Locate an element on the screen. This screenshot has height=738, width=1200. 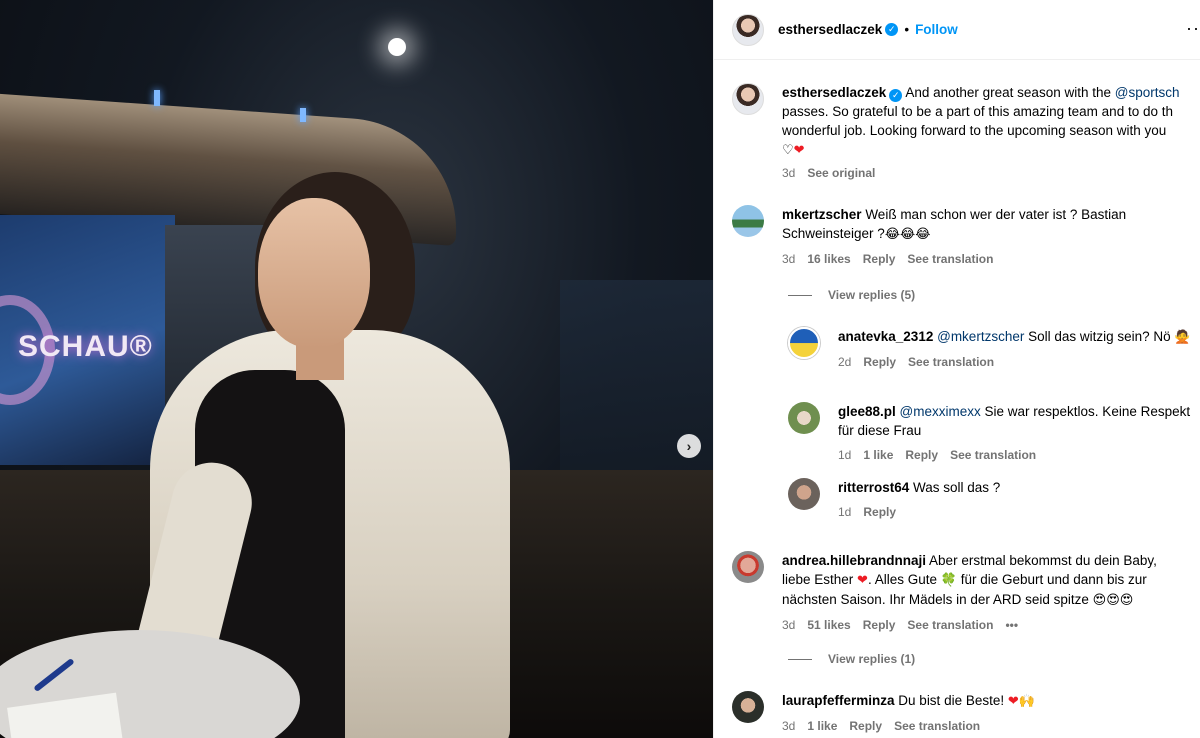
comment-username: laurapfefferminza is located at coordinates (838, 700).